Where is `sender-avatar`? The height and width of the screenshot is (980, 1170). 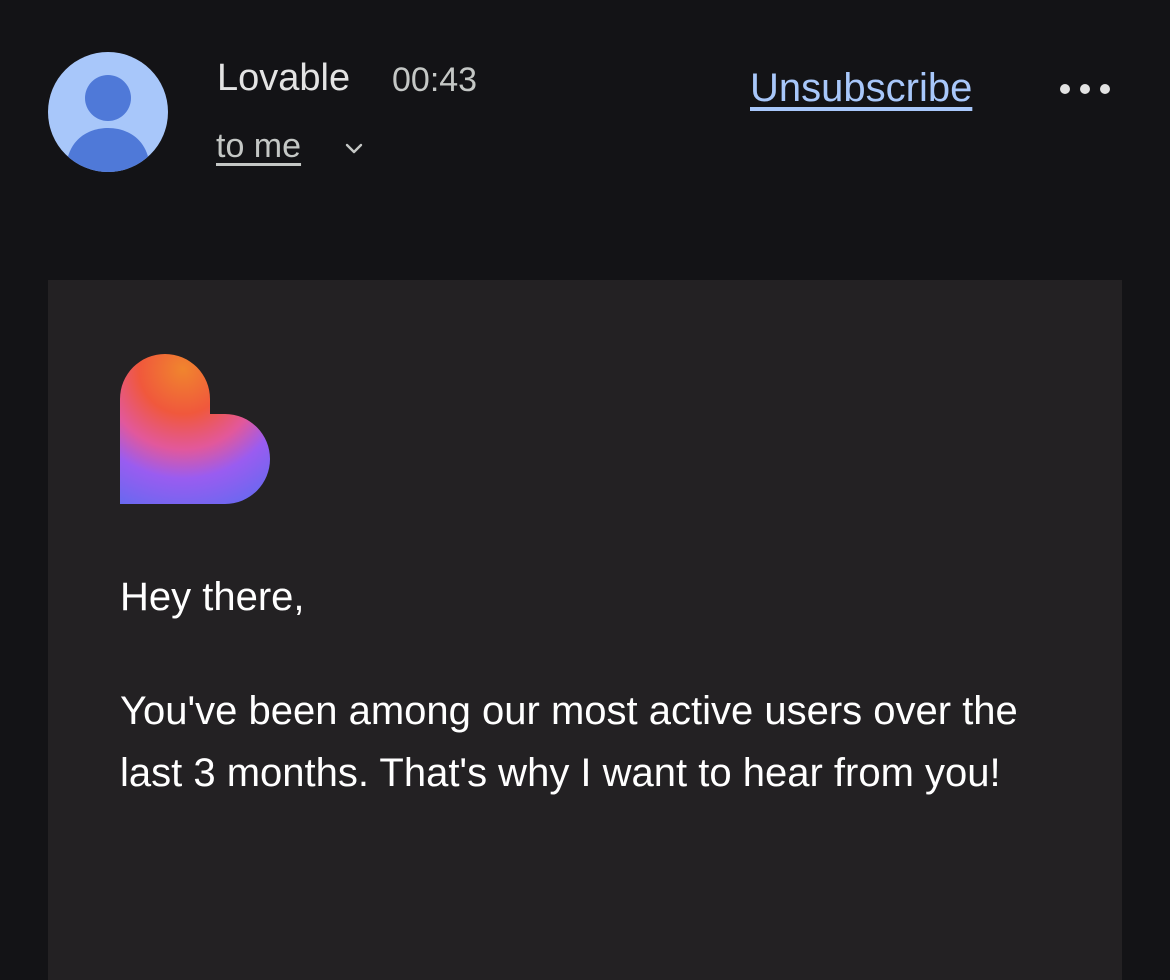
sender-avatar is located at coordinates (108, 112).